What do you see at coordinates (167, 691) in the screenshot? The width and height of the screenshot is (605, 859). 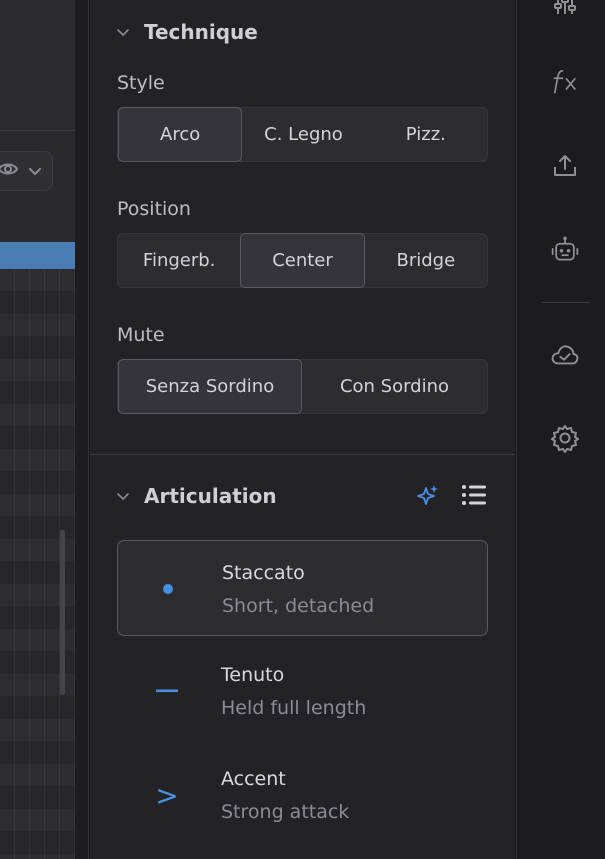 I see `dash-icon` at bounding box center [167, 691].